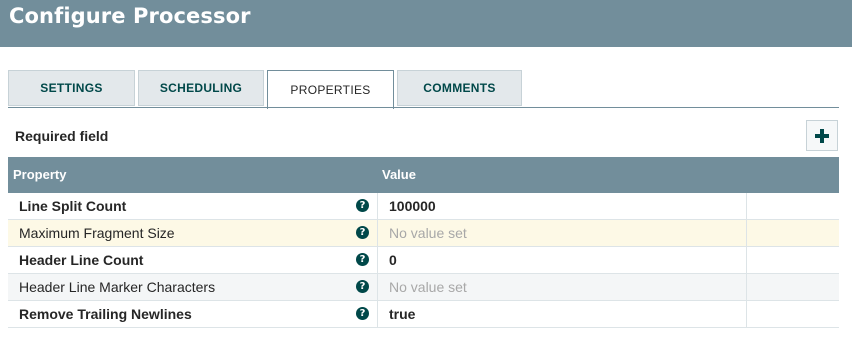 The width and height of the screenshot is (852, 344). I want to click on table-row: Line Split Count ? 100000, so click(423, 206).